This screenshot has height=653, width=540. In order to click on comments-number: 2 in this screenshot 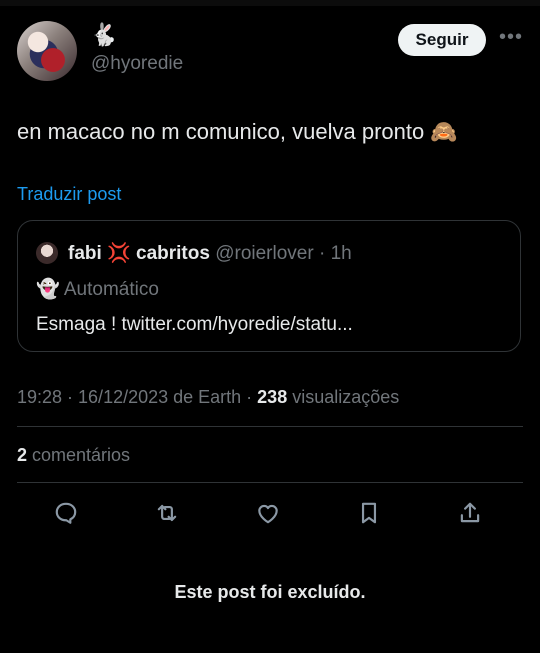, I will do `click(22, 455)`.